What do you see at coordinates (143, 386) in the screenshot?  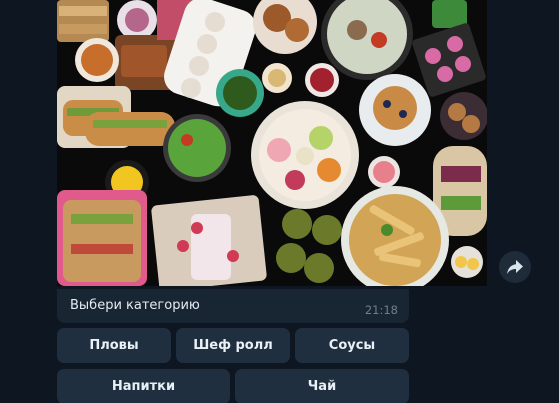 I see `keyboard-button-drinks: Напитки` at bounding box center [143, 386].